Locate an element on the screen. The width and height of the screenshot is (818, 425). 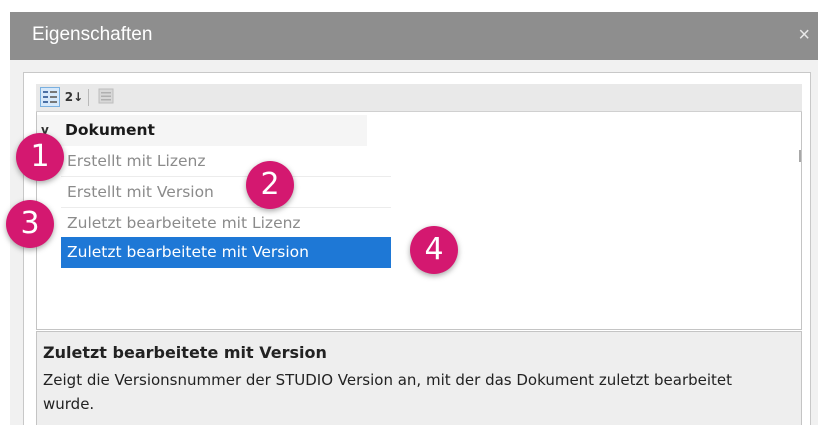
property-pages-icon is located at coordinates (106, 97).